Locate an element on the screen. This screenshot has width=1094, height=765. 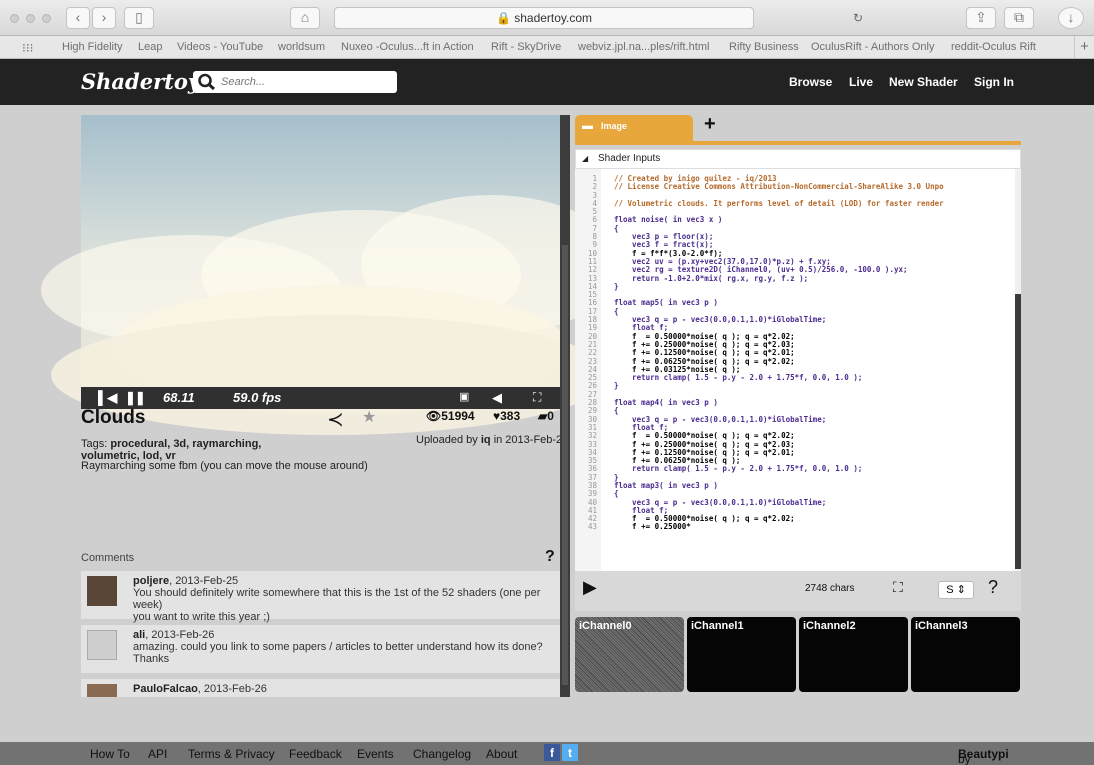
shader-inputs-toggle: ◢ Shader Inputs is located at coordinates (798, 159).